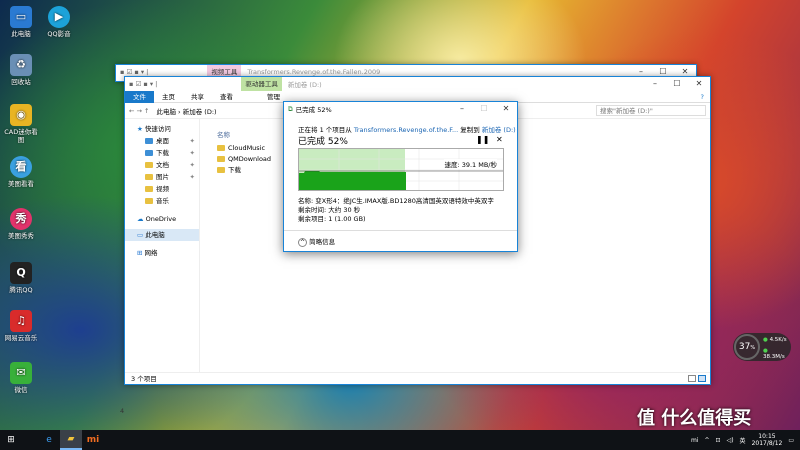  Describe the element at coordinates (21, 273) in the screenshot. I see `qq-icon: Q` at that location.